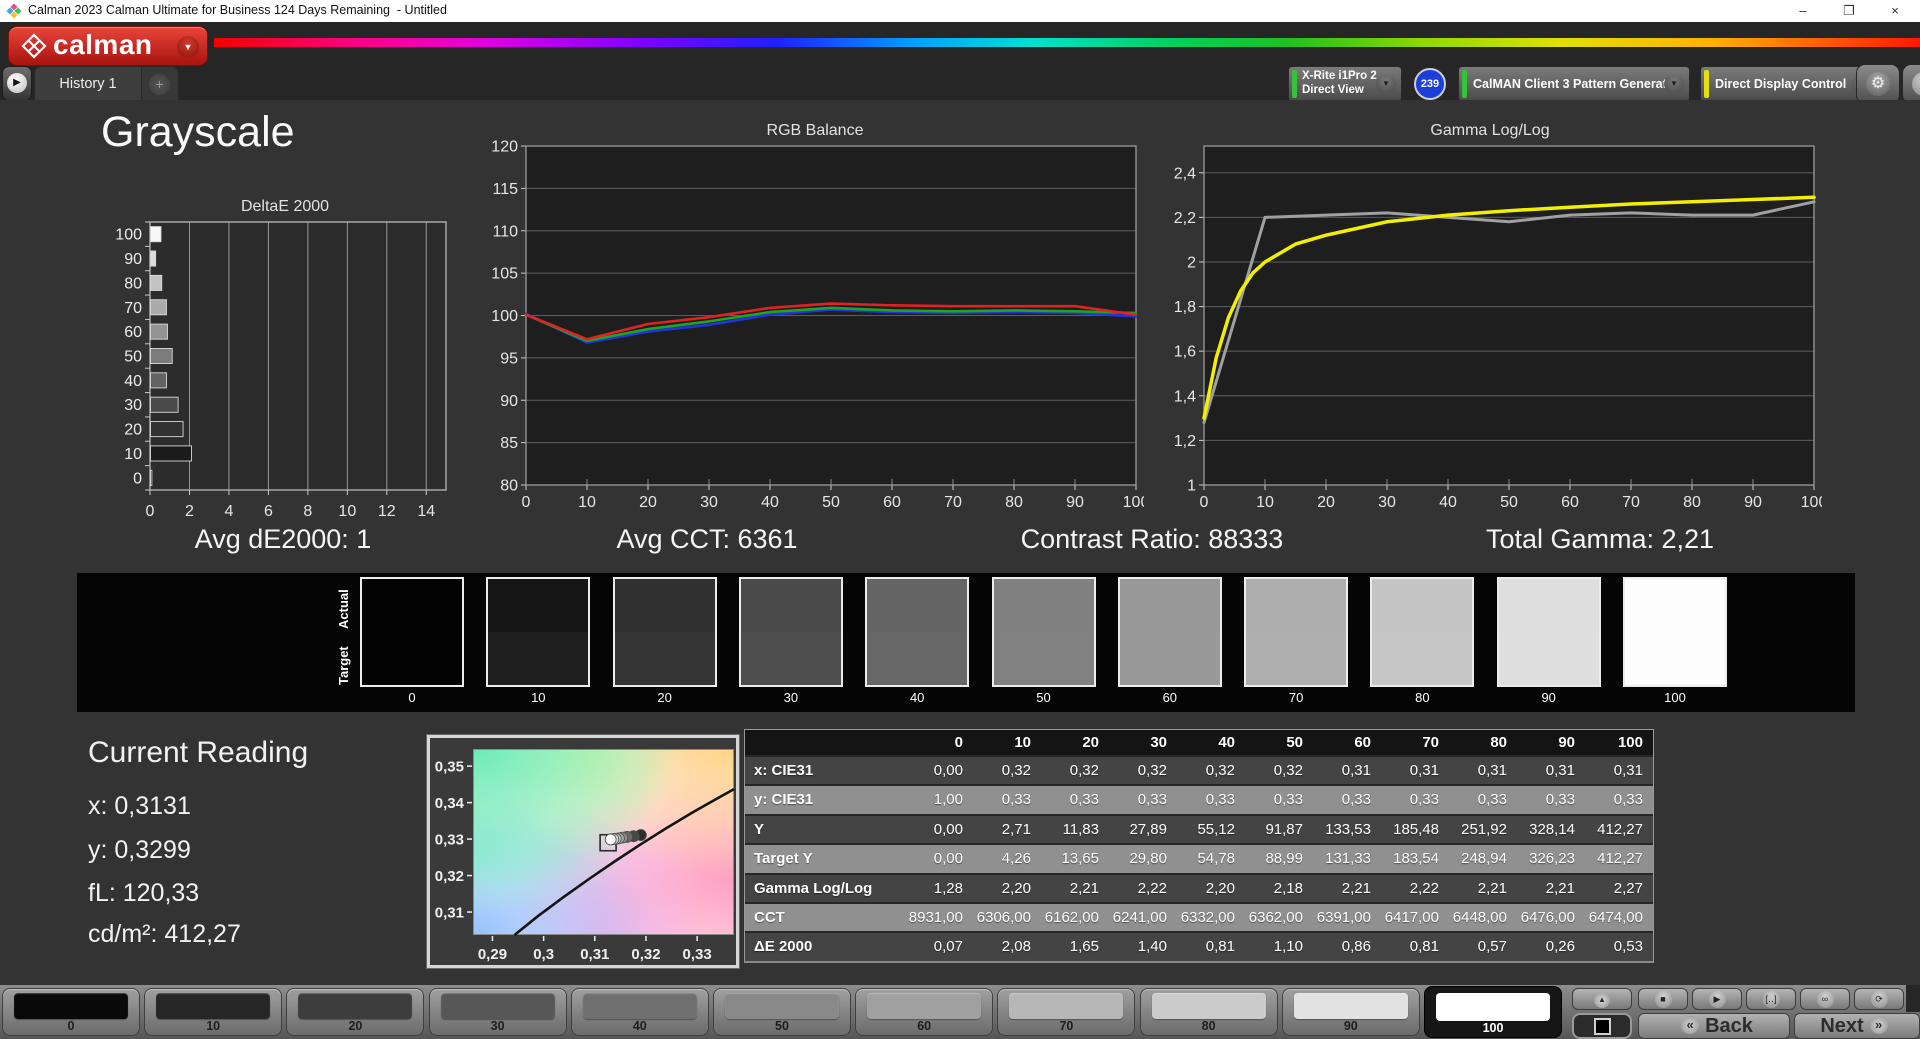 This screenshot has height=1039, width=1920. I want to click on pattern-button-0: 0, so click(71, 1012).